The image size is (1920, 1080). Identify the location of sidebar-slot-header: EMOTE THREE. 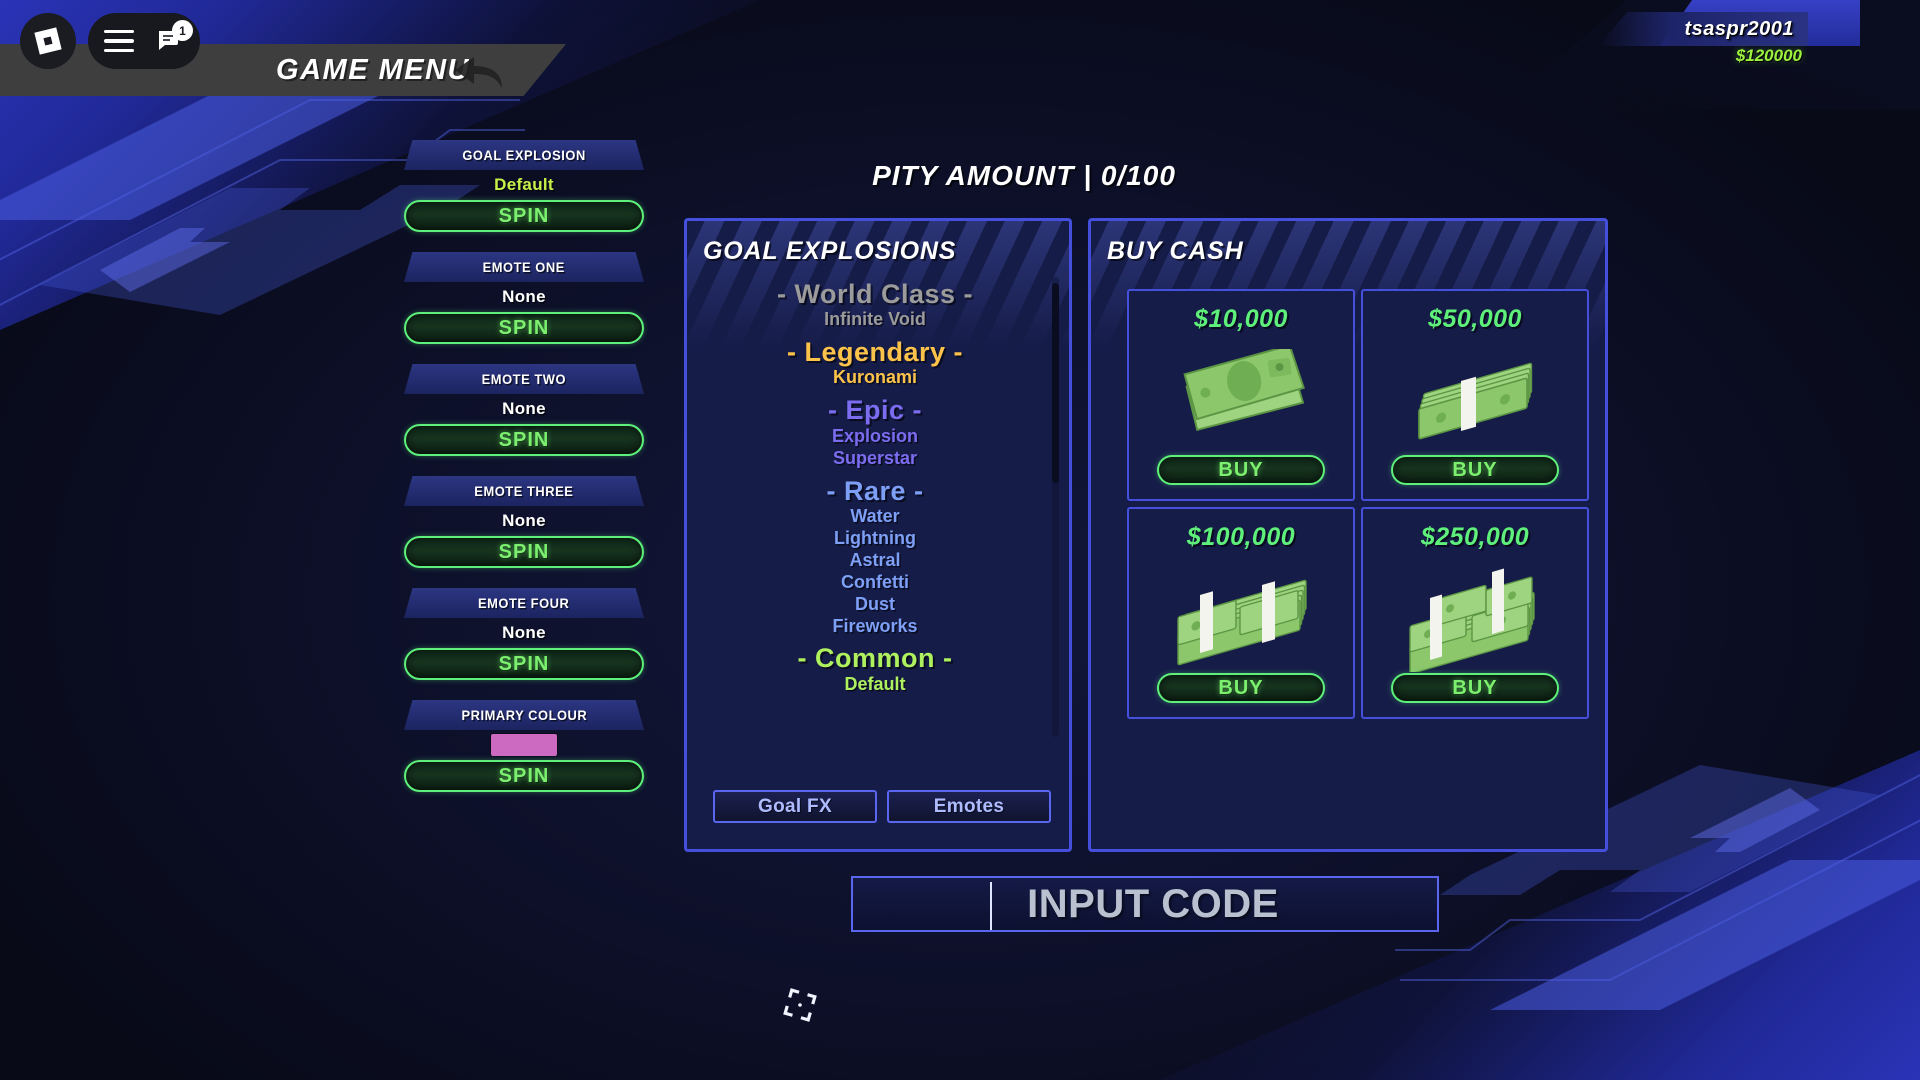
(524, 491).